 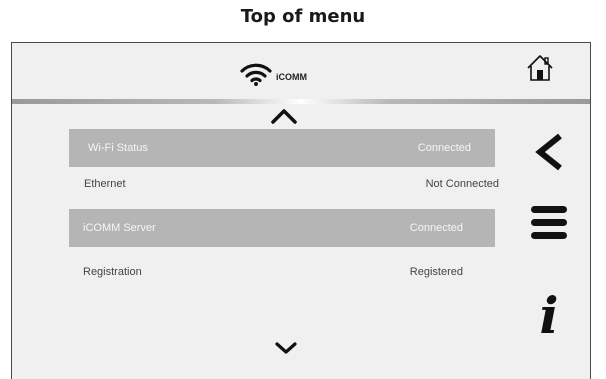 I want to click on chevron-up-icon, so click(x=284, y=116).